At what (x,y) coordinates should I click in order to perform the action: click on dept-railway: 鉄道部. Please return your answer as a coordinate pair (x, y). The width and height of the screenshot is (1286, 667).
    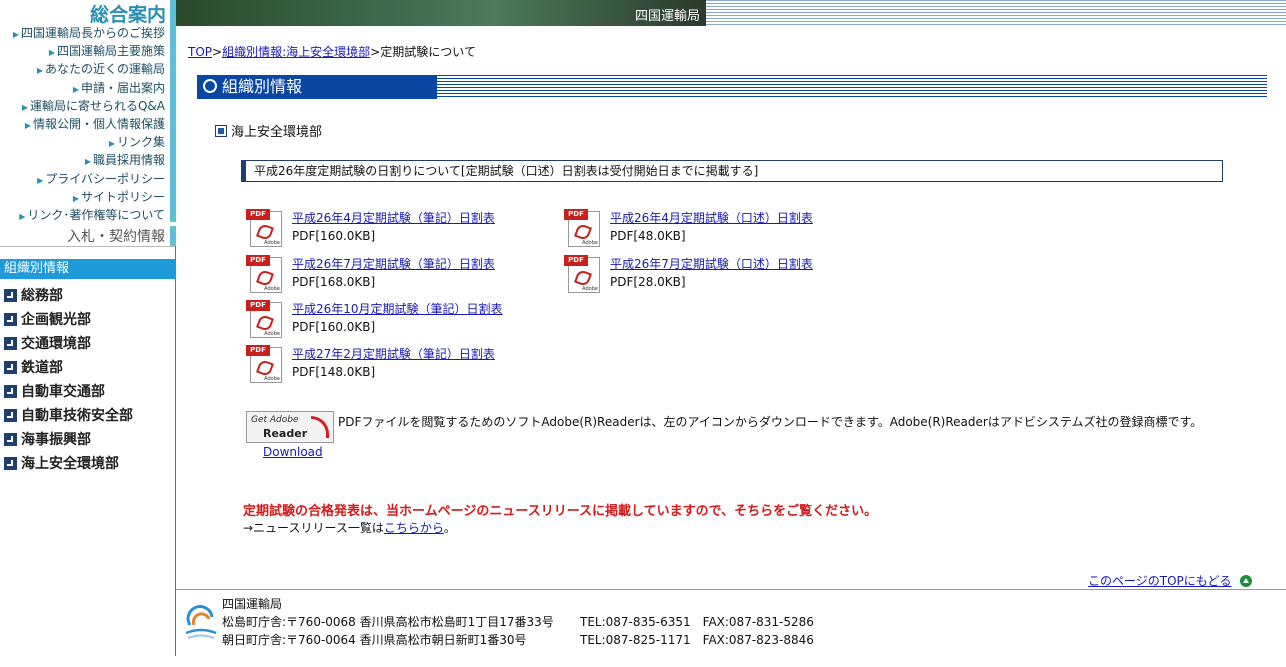
    Looking at the image, I should click on (68, 367).